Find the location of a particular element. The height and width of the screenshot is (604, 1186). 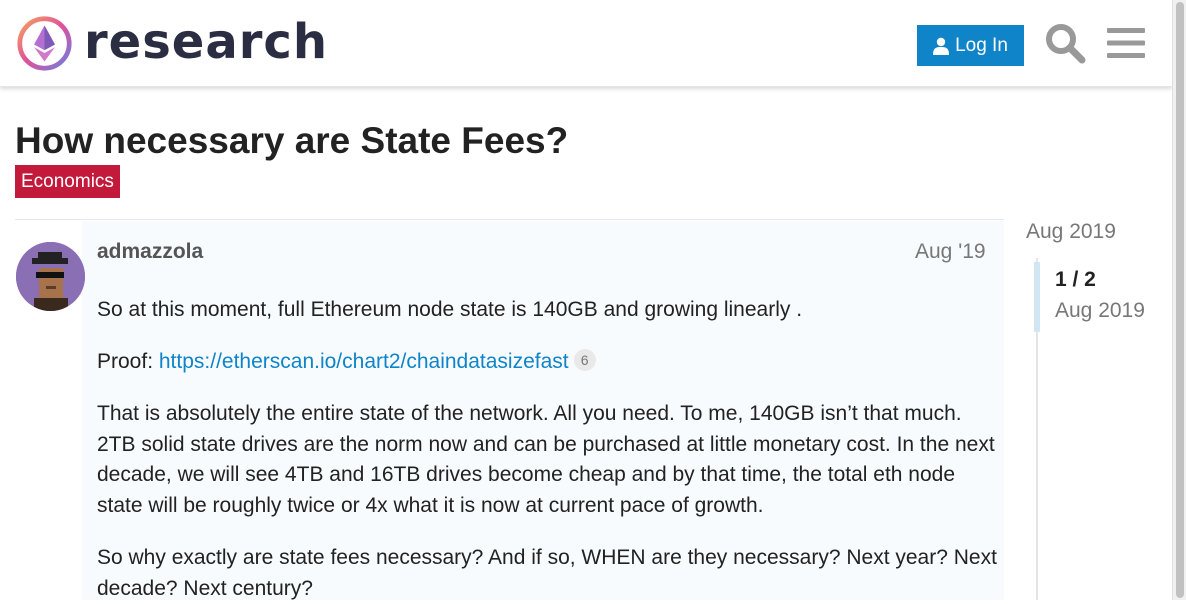

login-button: Log In is located at coordinates (970, 45).